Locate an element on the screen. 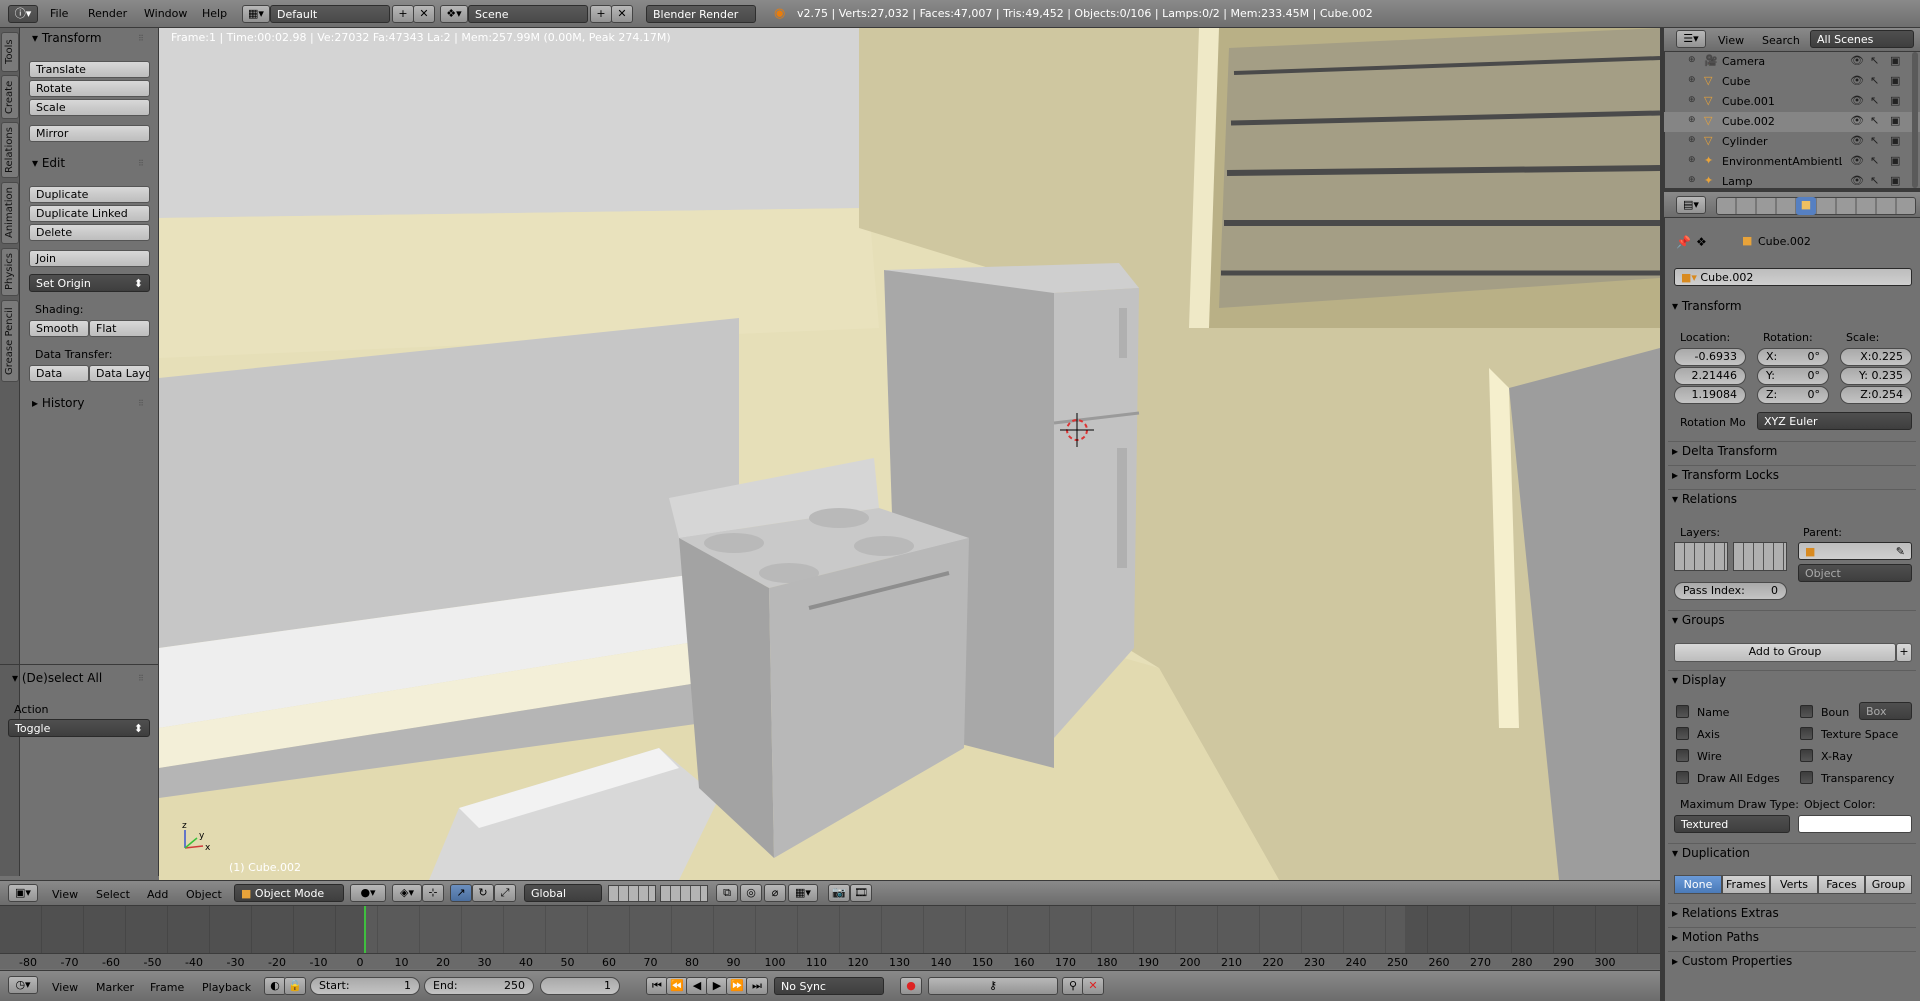 This screenshot has width=1920, height=1001. editor-type-icon: ▤▾ is located at coordinates (1691, 205).